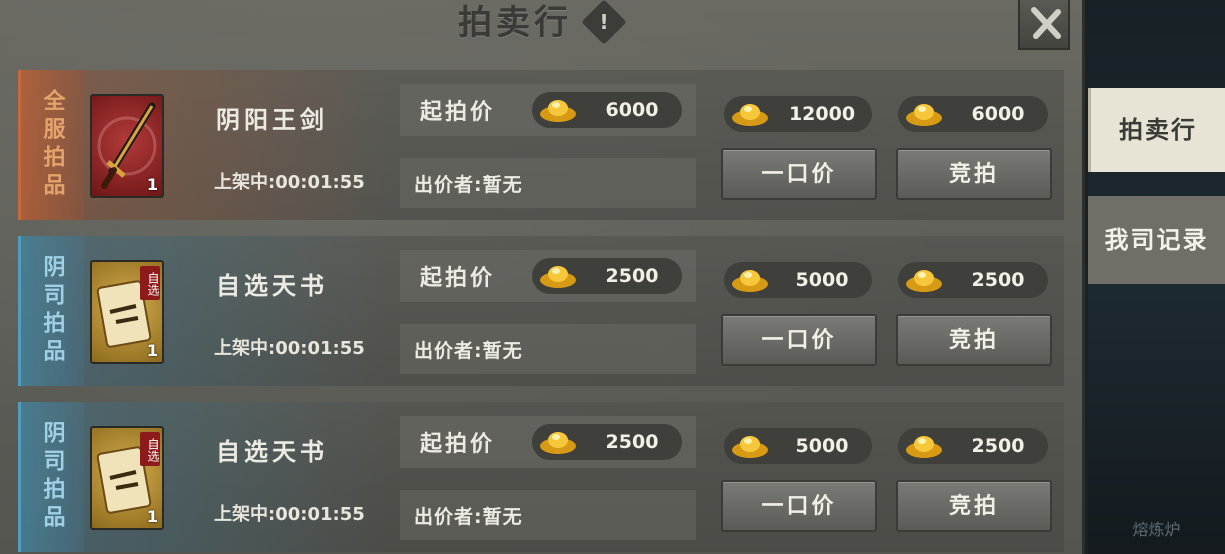 This screenshot has height=554, width=1225. I want to click on start-price-pill: 6000, so click(607, 110).